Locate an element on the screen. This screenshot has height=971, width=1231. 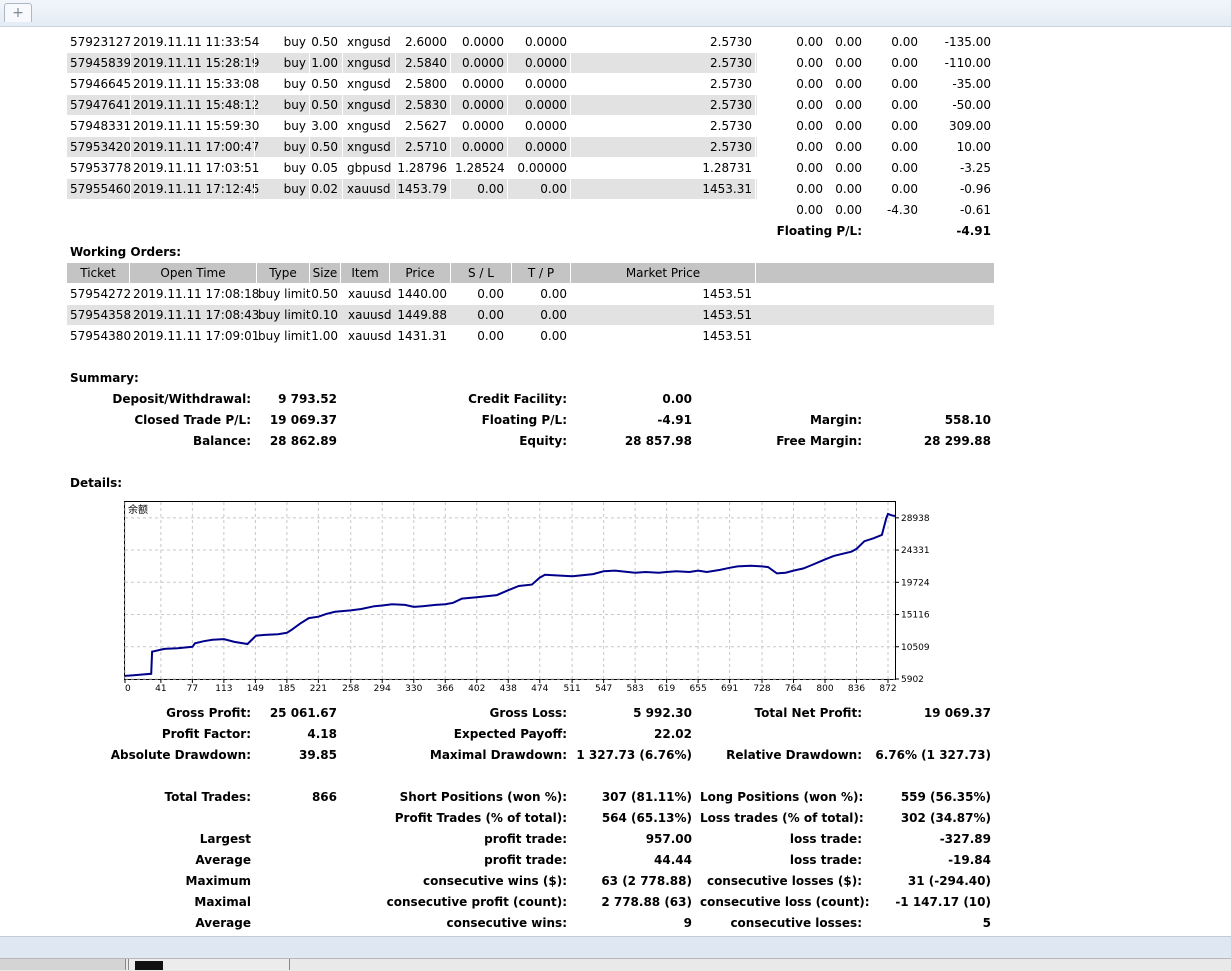
x-tick-label: 872 is located at coordinates (887, 689).